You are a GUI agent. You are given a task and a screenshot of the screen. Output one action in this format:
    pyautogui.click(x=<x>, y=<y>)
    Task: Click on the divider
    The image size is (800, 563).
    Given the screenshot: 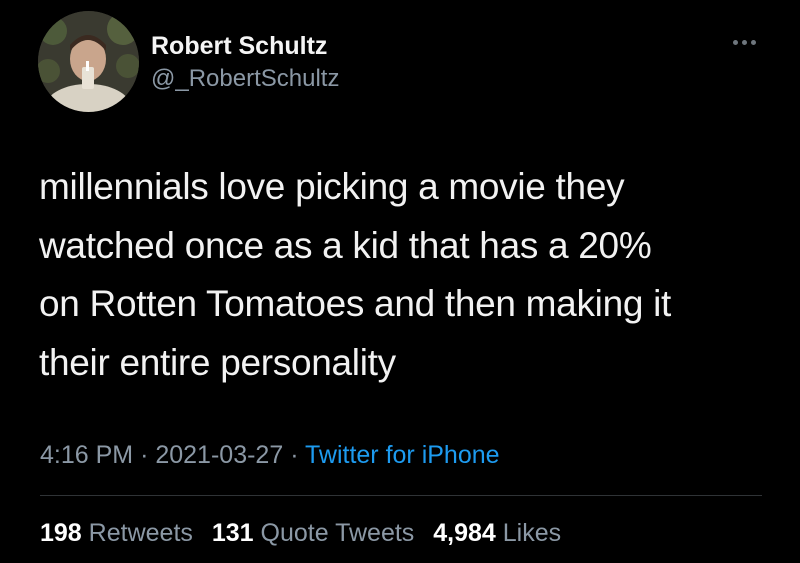 What is the action you would take?
    pyautogui.click(x=401, y=495)
    